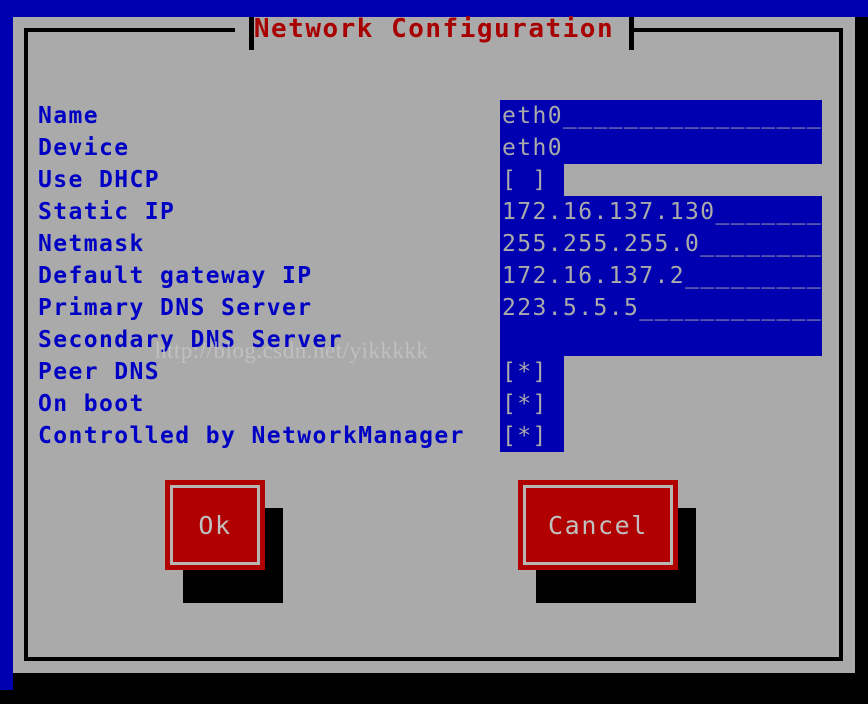  What do you see at coordinates (107, 212) in the screenshot?
I see `label-static-ip: Static IP` at bounding box center [107, 212].